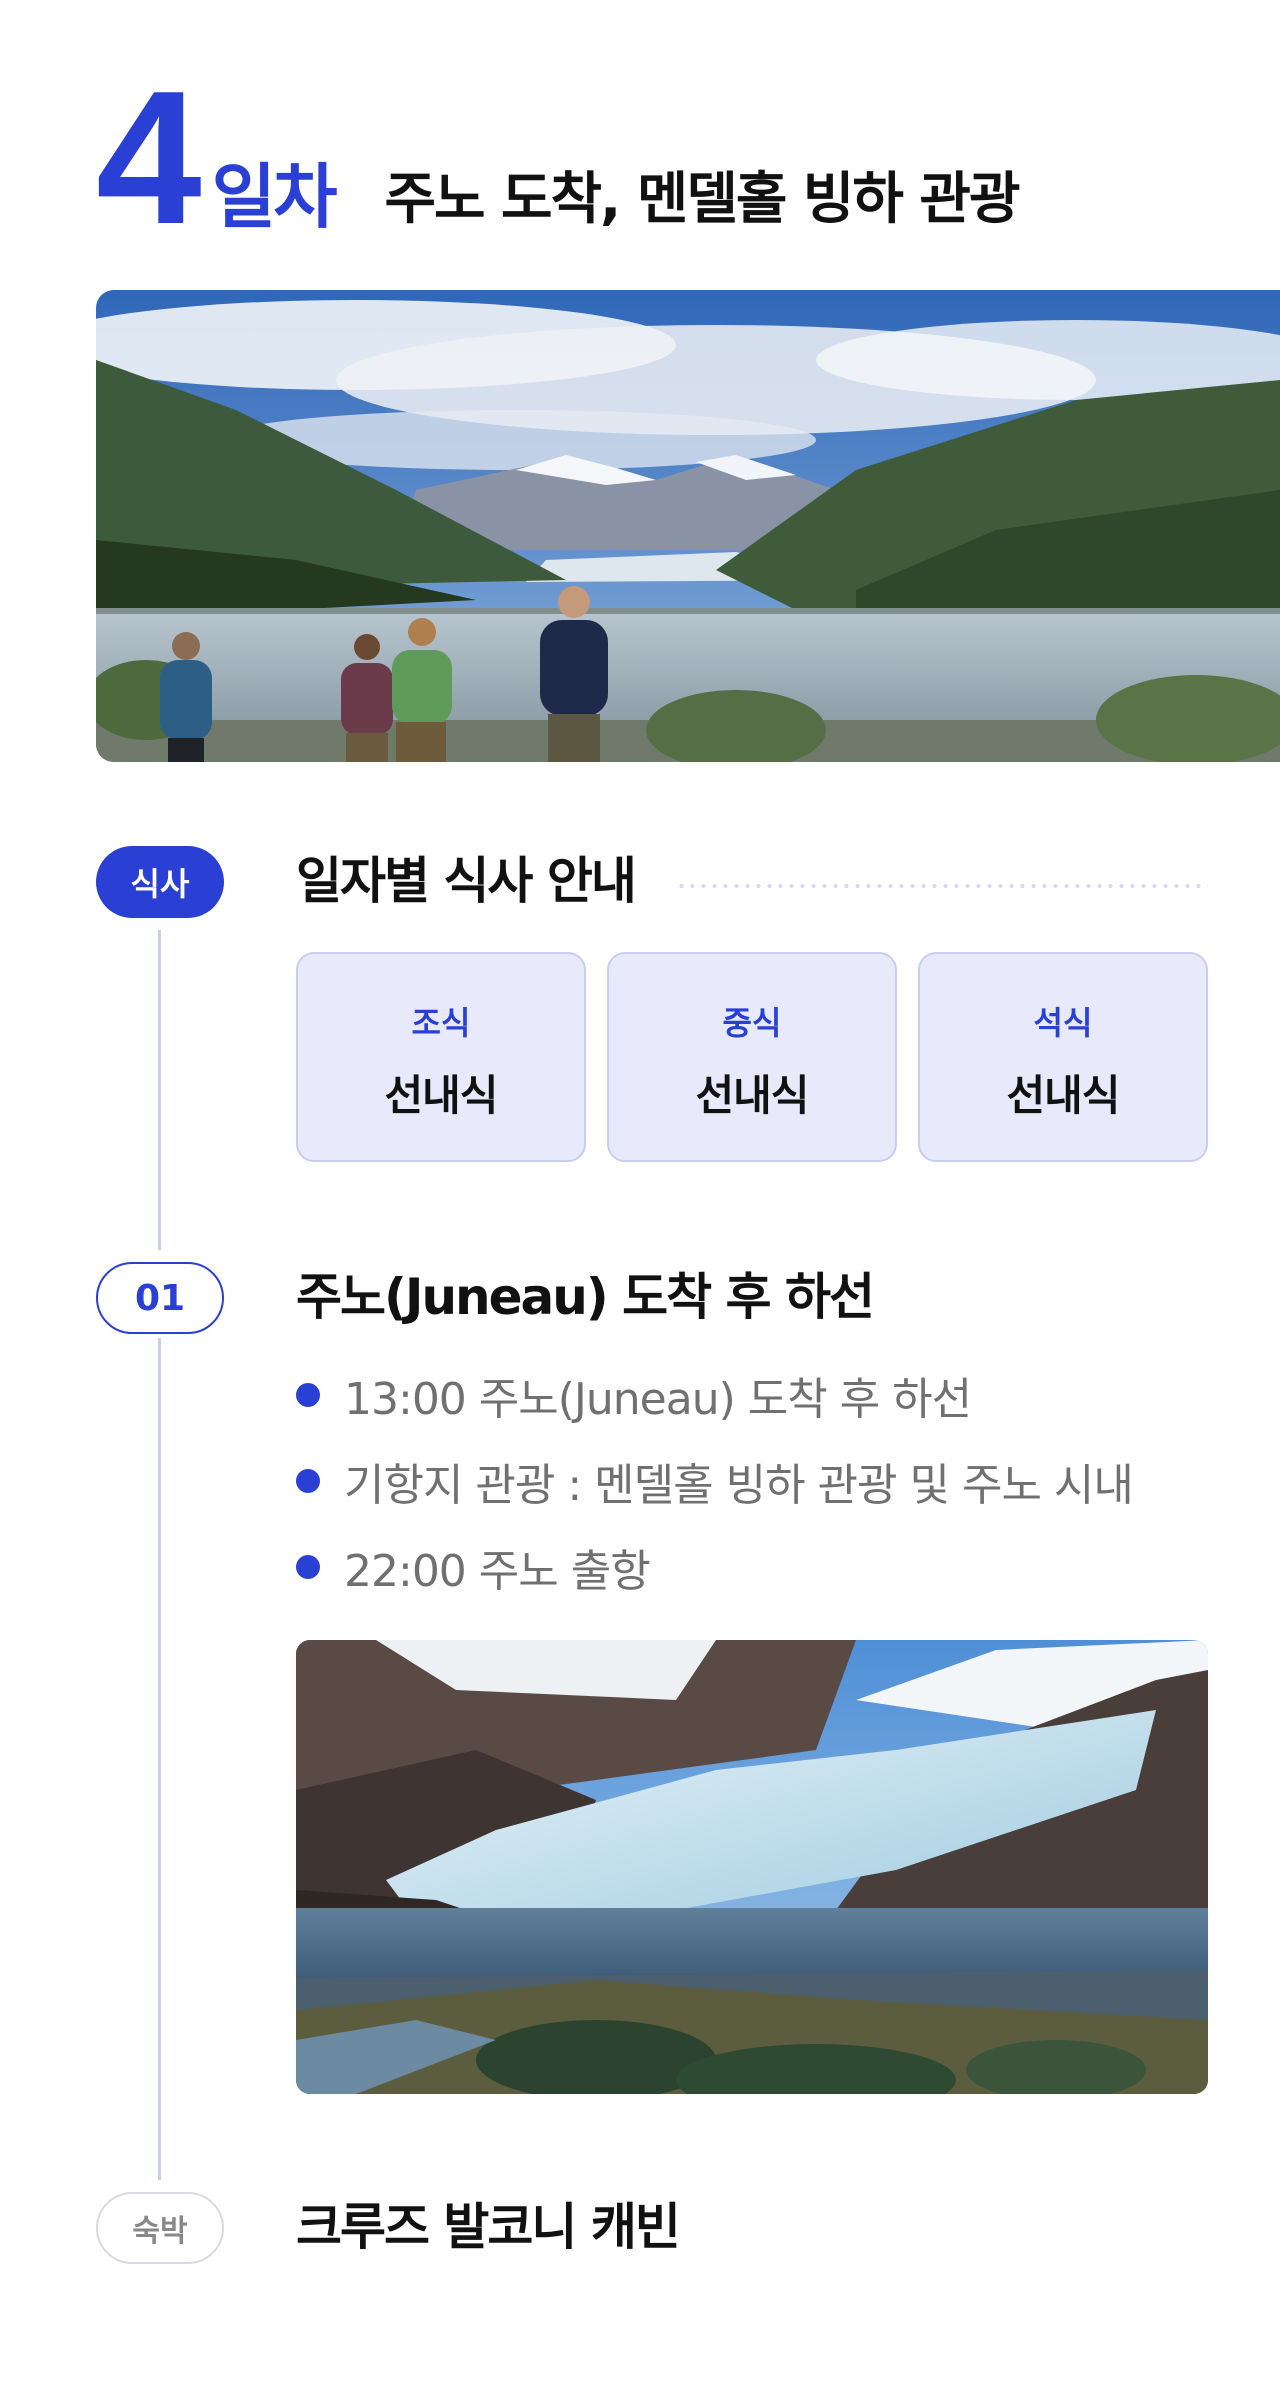  Describe the element at coordinates (702, 200) in the screenshot. I see `day-title: 주노 도착, 멘델홀 빙하 관광` at that location.